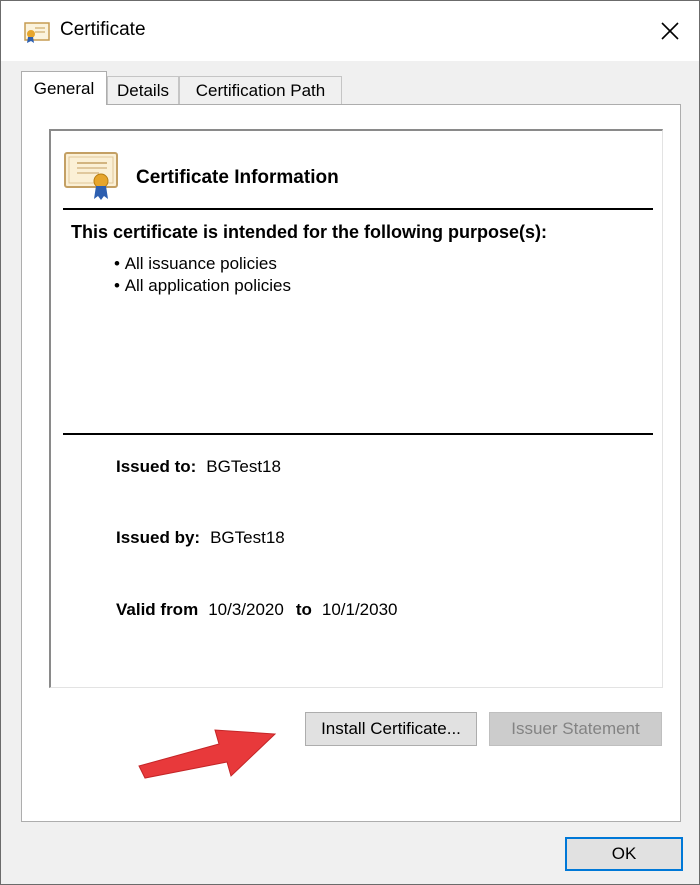  What do you see at coordinates (350, 31) in the screenshot?
I see `title-bar: Certificate` at bounding box center [350, 31].